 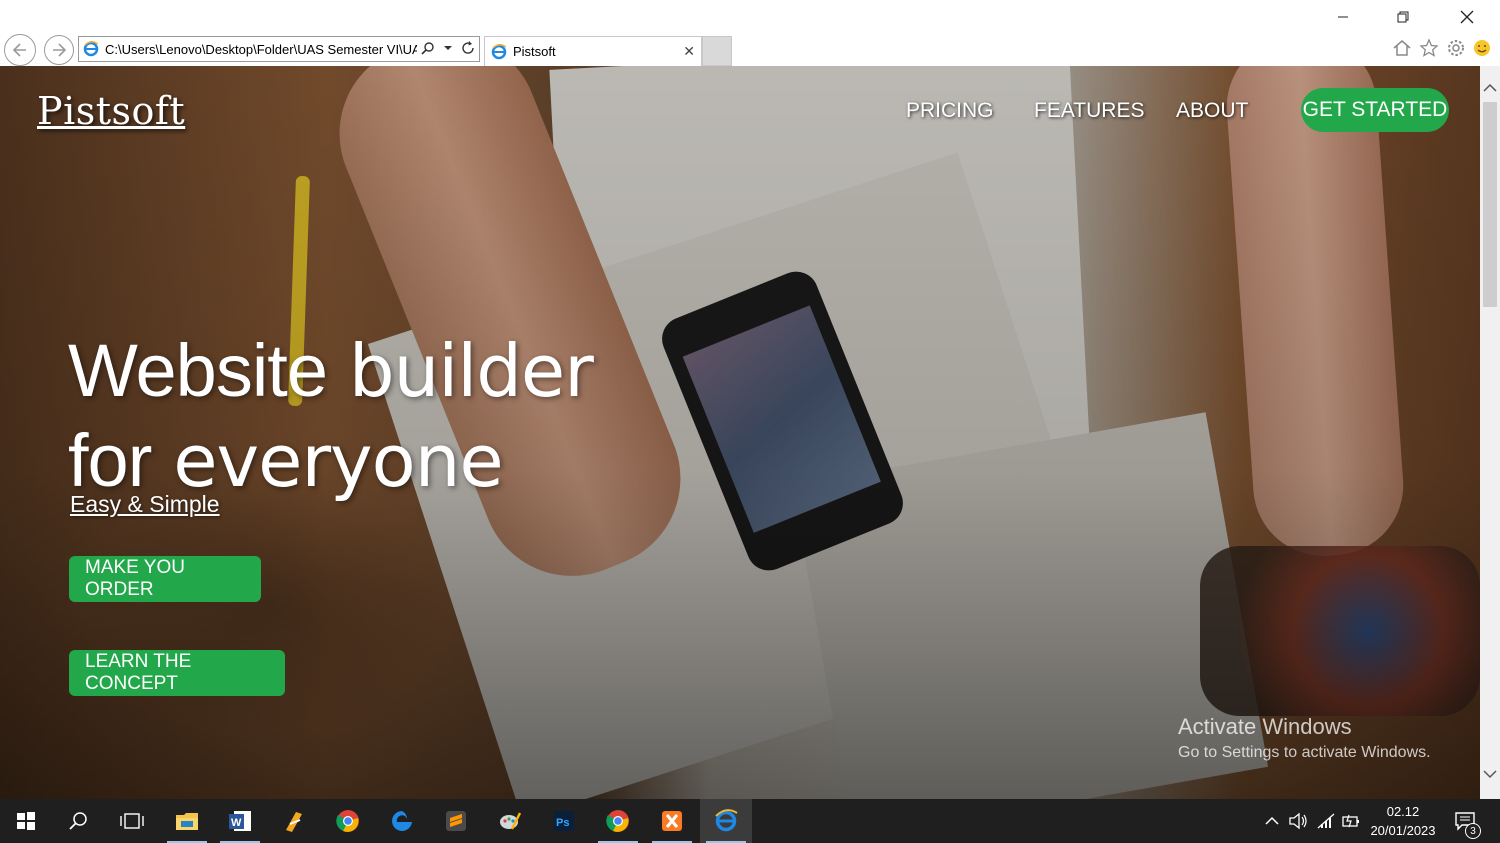 I want to click on edge-icon, so click(x=402, y=821).